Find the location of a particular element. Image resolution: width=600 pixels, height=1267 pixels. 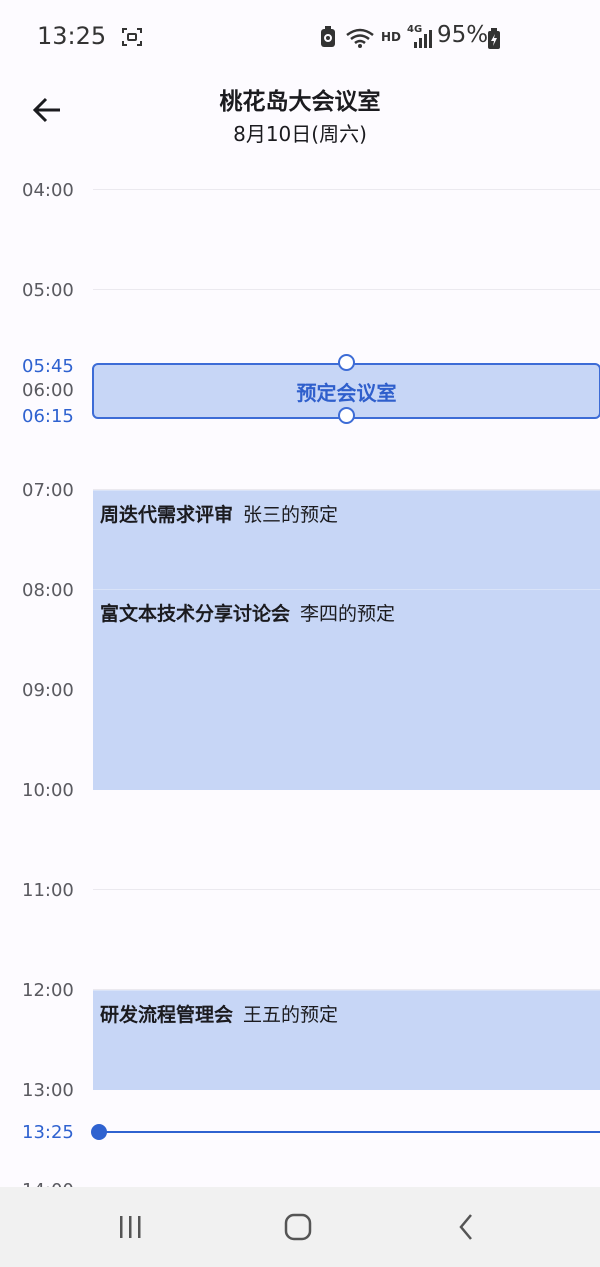

booking-info: 富文本技术分享讨论会 李四的预定 is located at coordinates (247, 612).